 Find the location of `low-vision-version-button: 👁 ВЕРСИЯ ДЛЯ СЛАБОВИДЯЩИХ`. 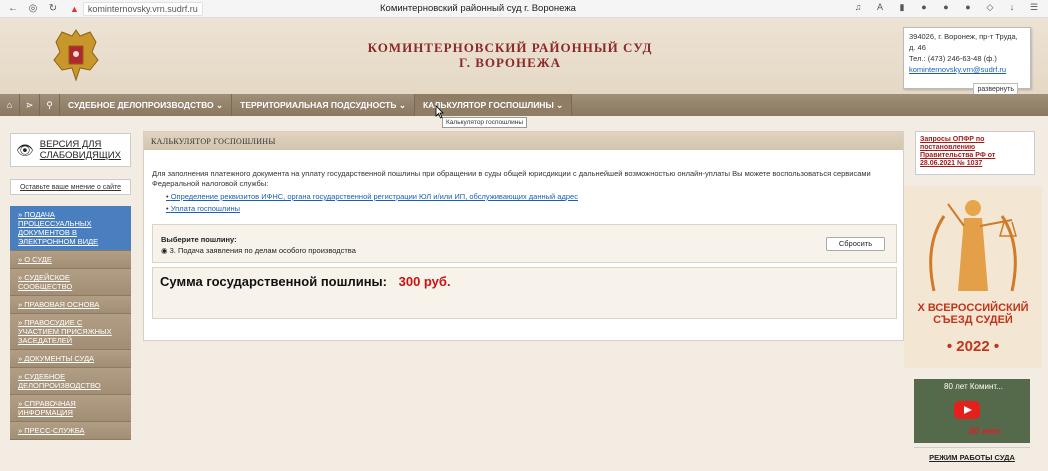

low-vision-version-button: 👁 ВЕРСИЯ ДЛЯ СЛАБОВИДЯЩИХ is located at coordinates (70, 150).